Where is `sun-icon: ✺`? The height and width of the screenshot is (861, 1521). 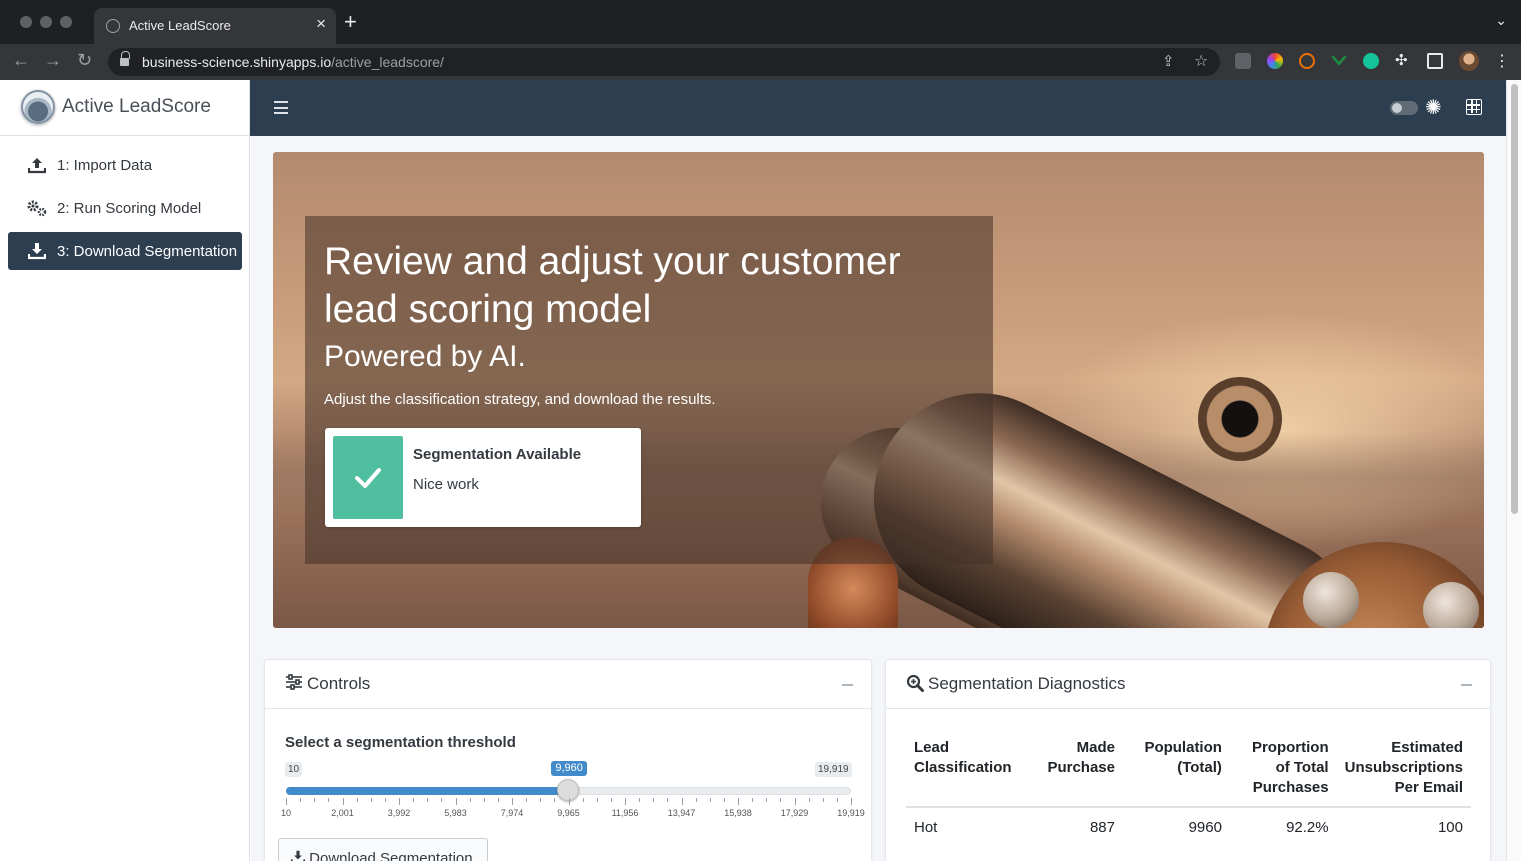
sun-icon: ✺ is located at coordinates (1433, 107).